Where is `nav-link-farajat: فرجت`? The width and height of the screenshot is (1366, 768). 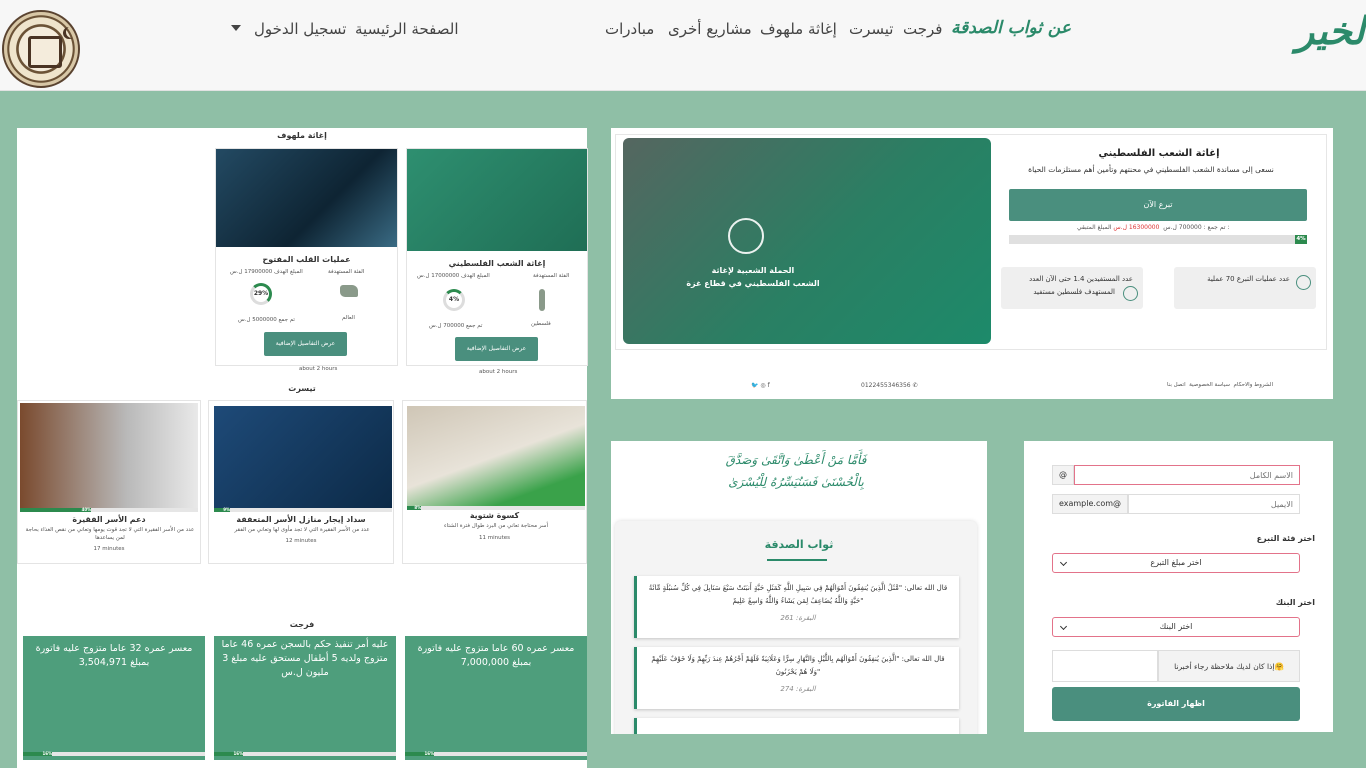
nav-link-farajat: فرجت is located at coordinates (922, 29).